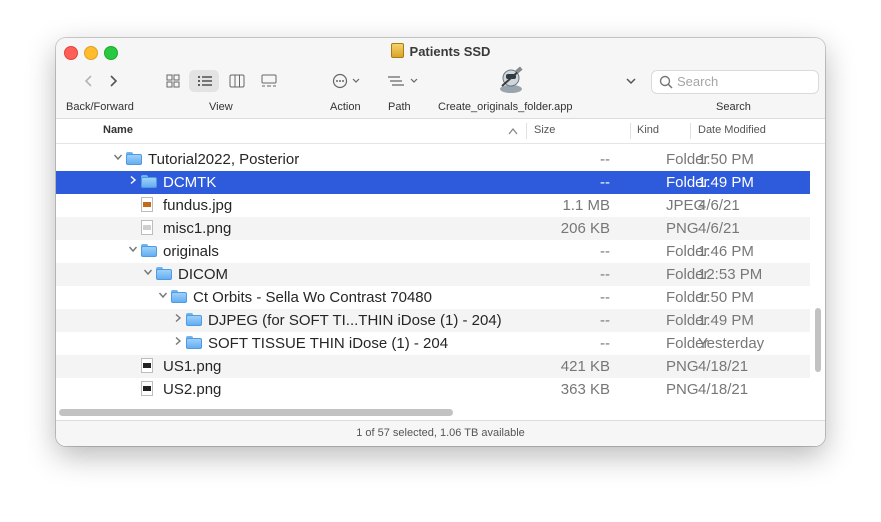 This screenshot has height=522, width=881. I want to click on list-icon, so click(205, 81).